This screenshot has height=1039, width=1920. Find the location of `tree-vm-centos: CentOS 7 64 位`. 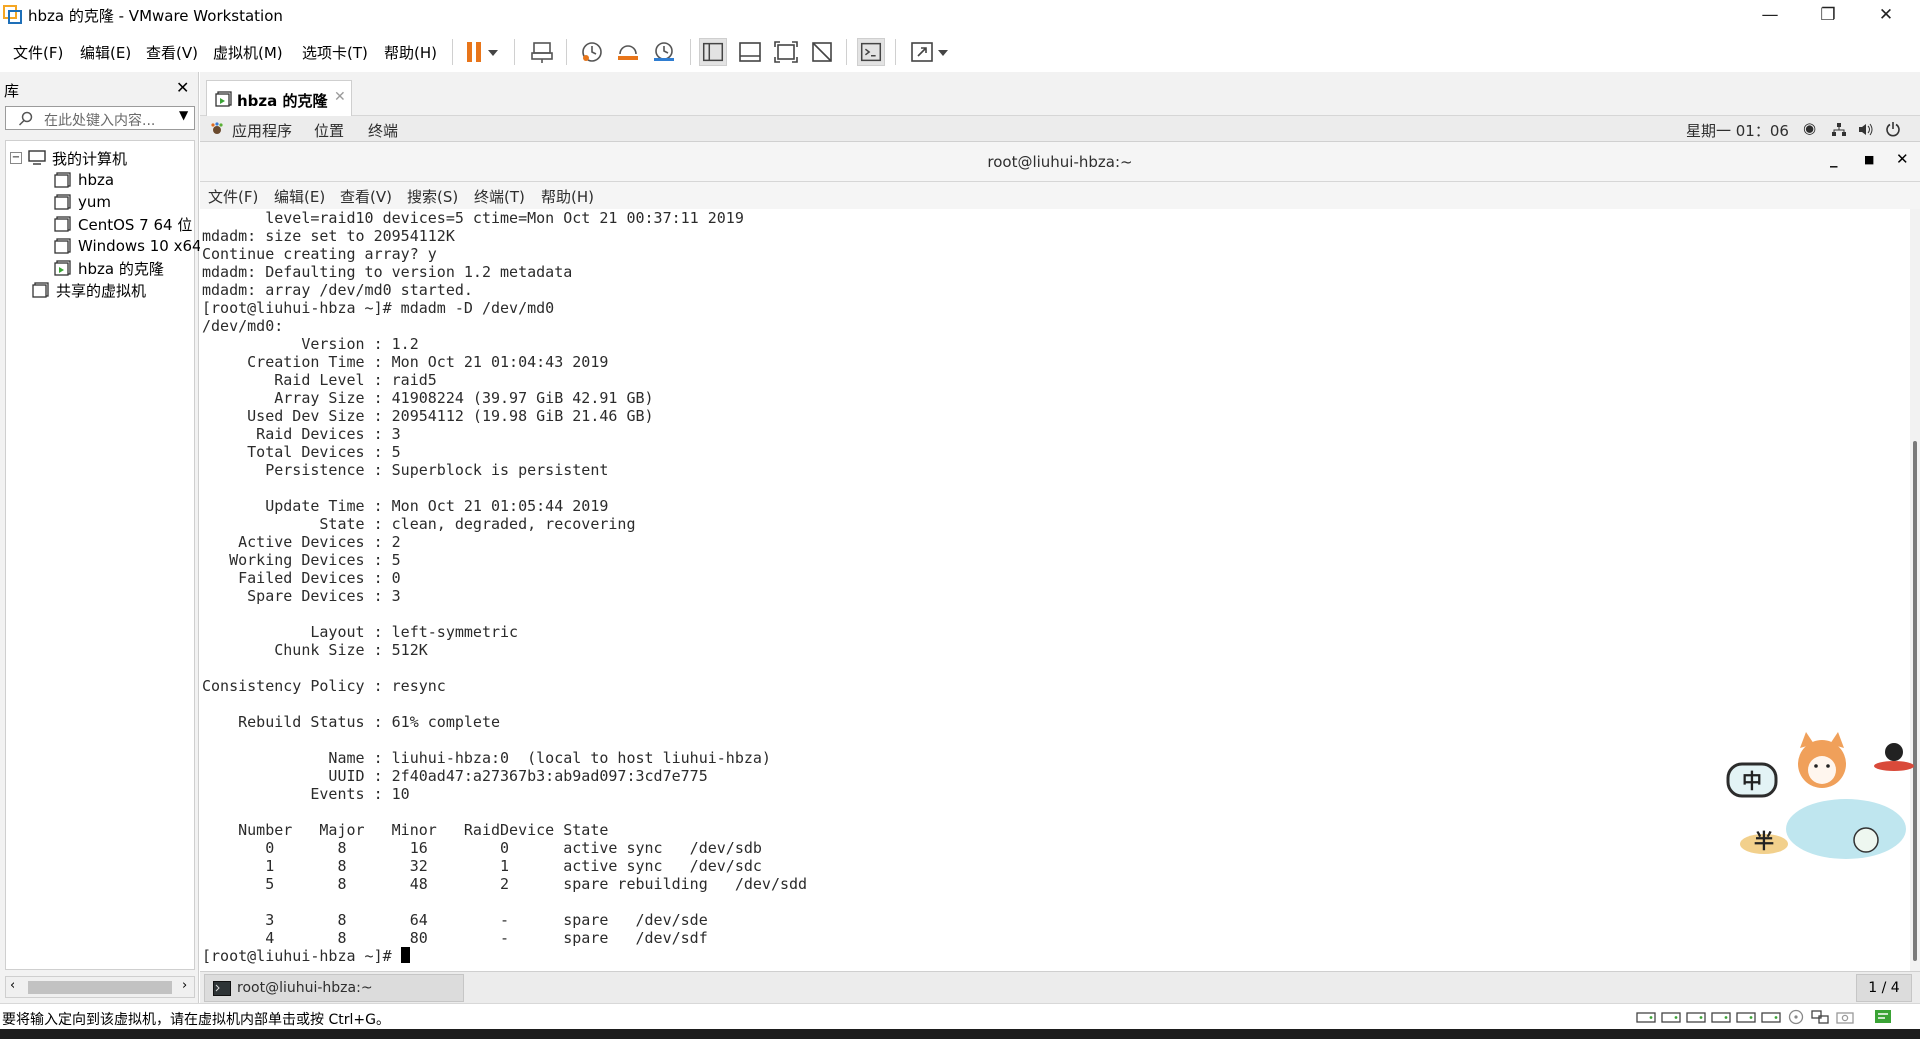

tree-vm-centos: CentOS 7 64 位 is located at coordinates (123, 224).